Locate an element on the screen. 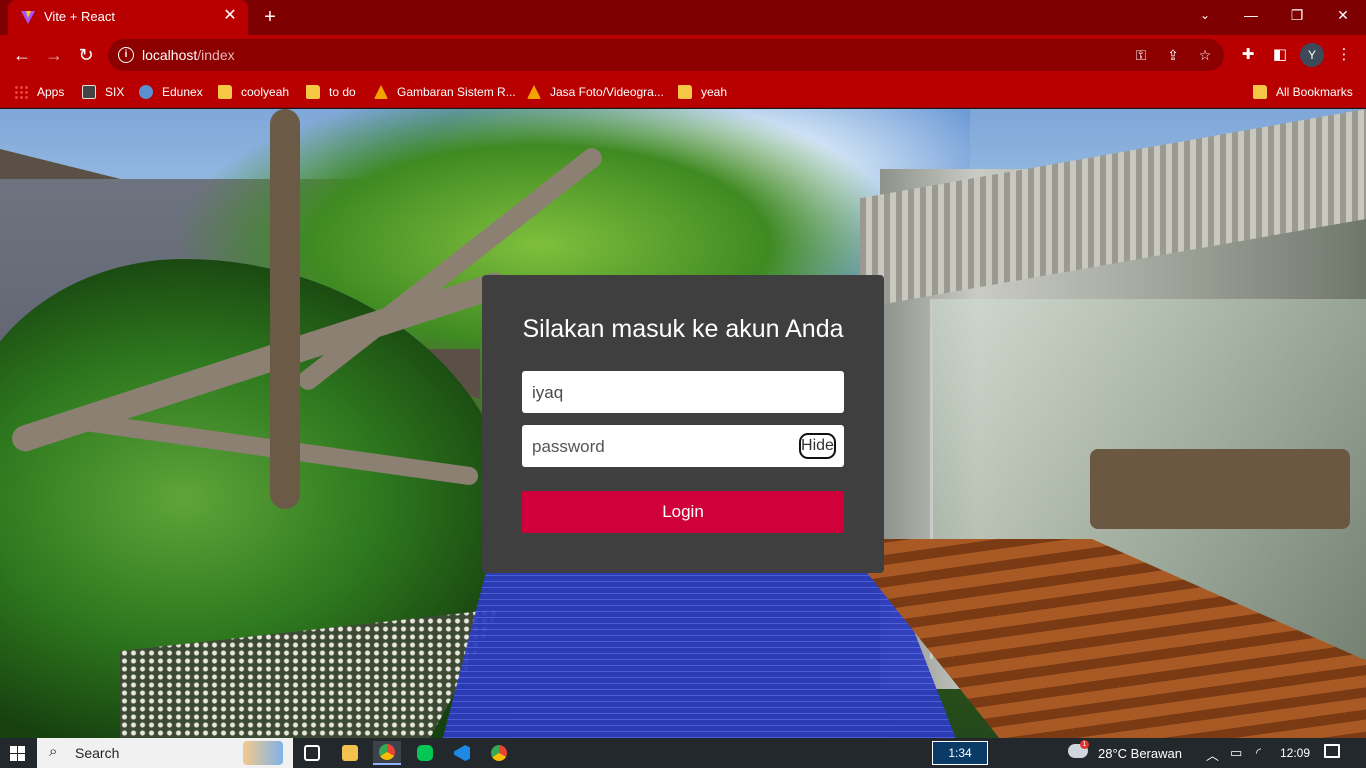 Image resolution: width=1366 pixels, height=768 pixels. password-placeholder: password is located at coordinates (568, 446).